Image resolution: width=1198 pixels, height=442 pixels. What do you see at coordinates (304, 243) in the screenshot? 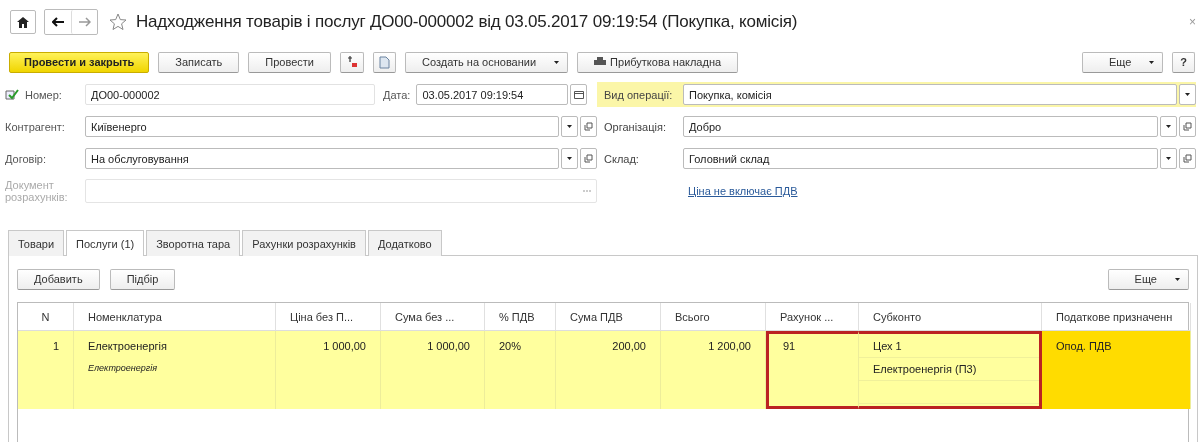
I see `tab: Рахунки розрахунків` at bounding box center [304, 243].